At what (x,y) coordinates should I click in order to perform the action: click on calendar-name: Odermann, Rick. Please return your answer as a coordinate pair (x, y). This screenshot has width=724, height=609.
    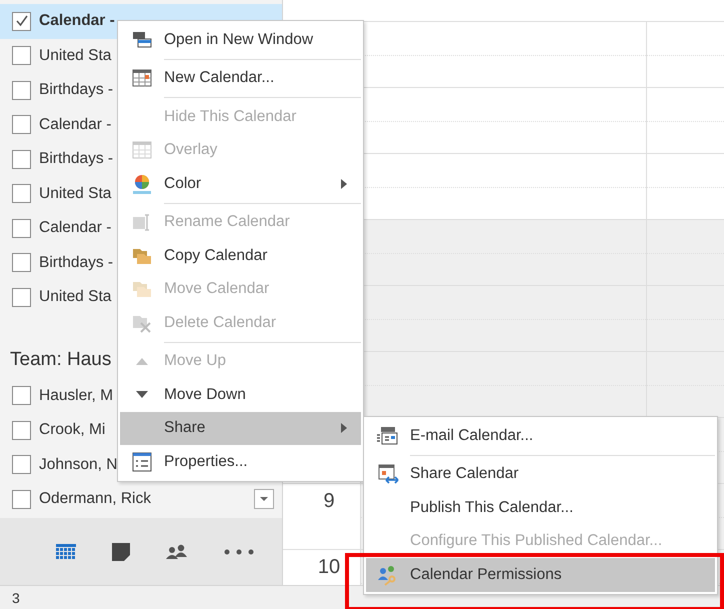
    Looking at the image, I should click on (95, 499).